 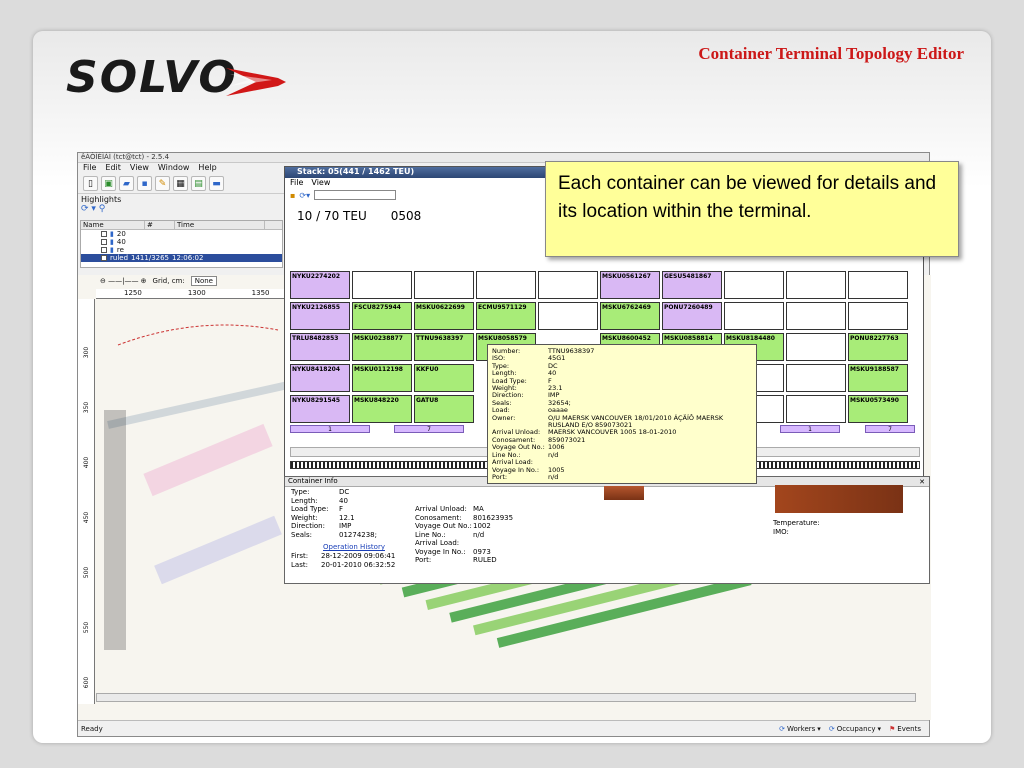 What do you see at coordinates (692, 285) in the screenshot?
I see `stack-cell: GESU5481867` at bounding box center [692, 285].